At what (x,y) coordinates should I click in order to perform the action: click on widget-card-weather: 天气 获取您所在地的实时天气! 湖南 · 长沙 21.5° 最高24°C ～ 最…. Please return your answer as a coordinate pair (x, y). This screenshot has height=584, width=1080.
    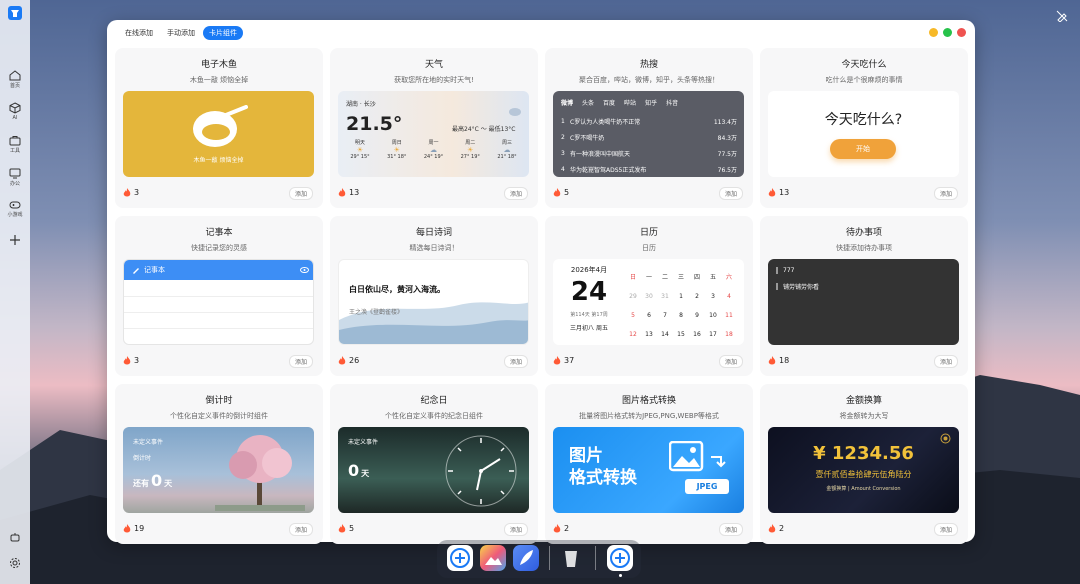
    Looking at the image, I should click on (434, 128).